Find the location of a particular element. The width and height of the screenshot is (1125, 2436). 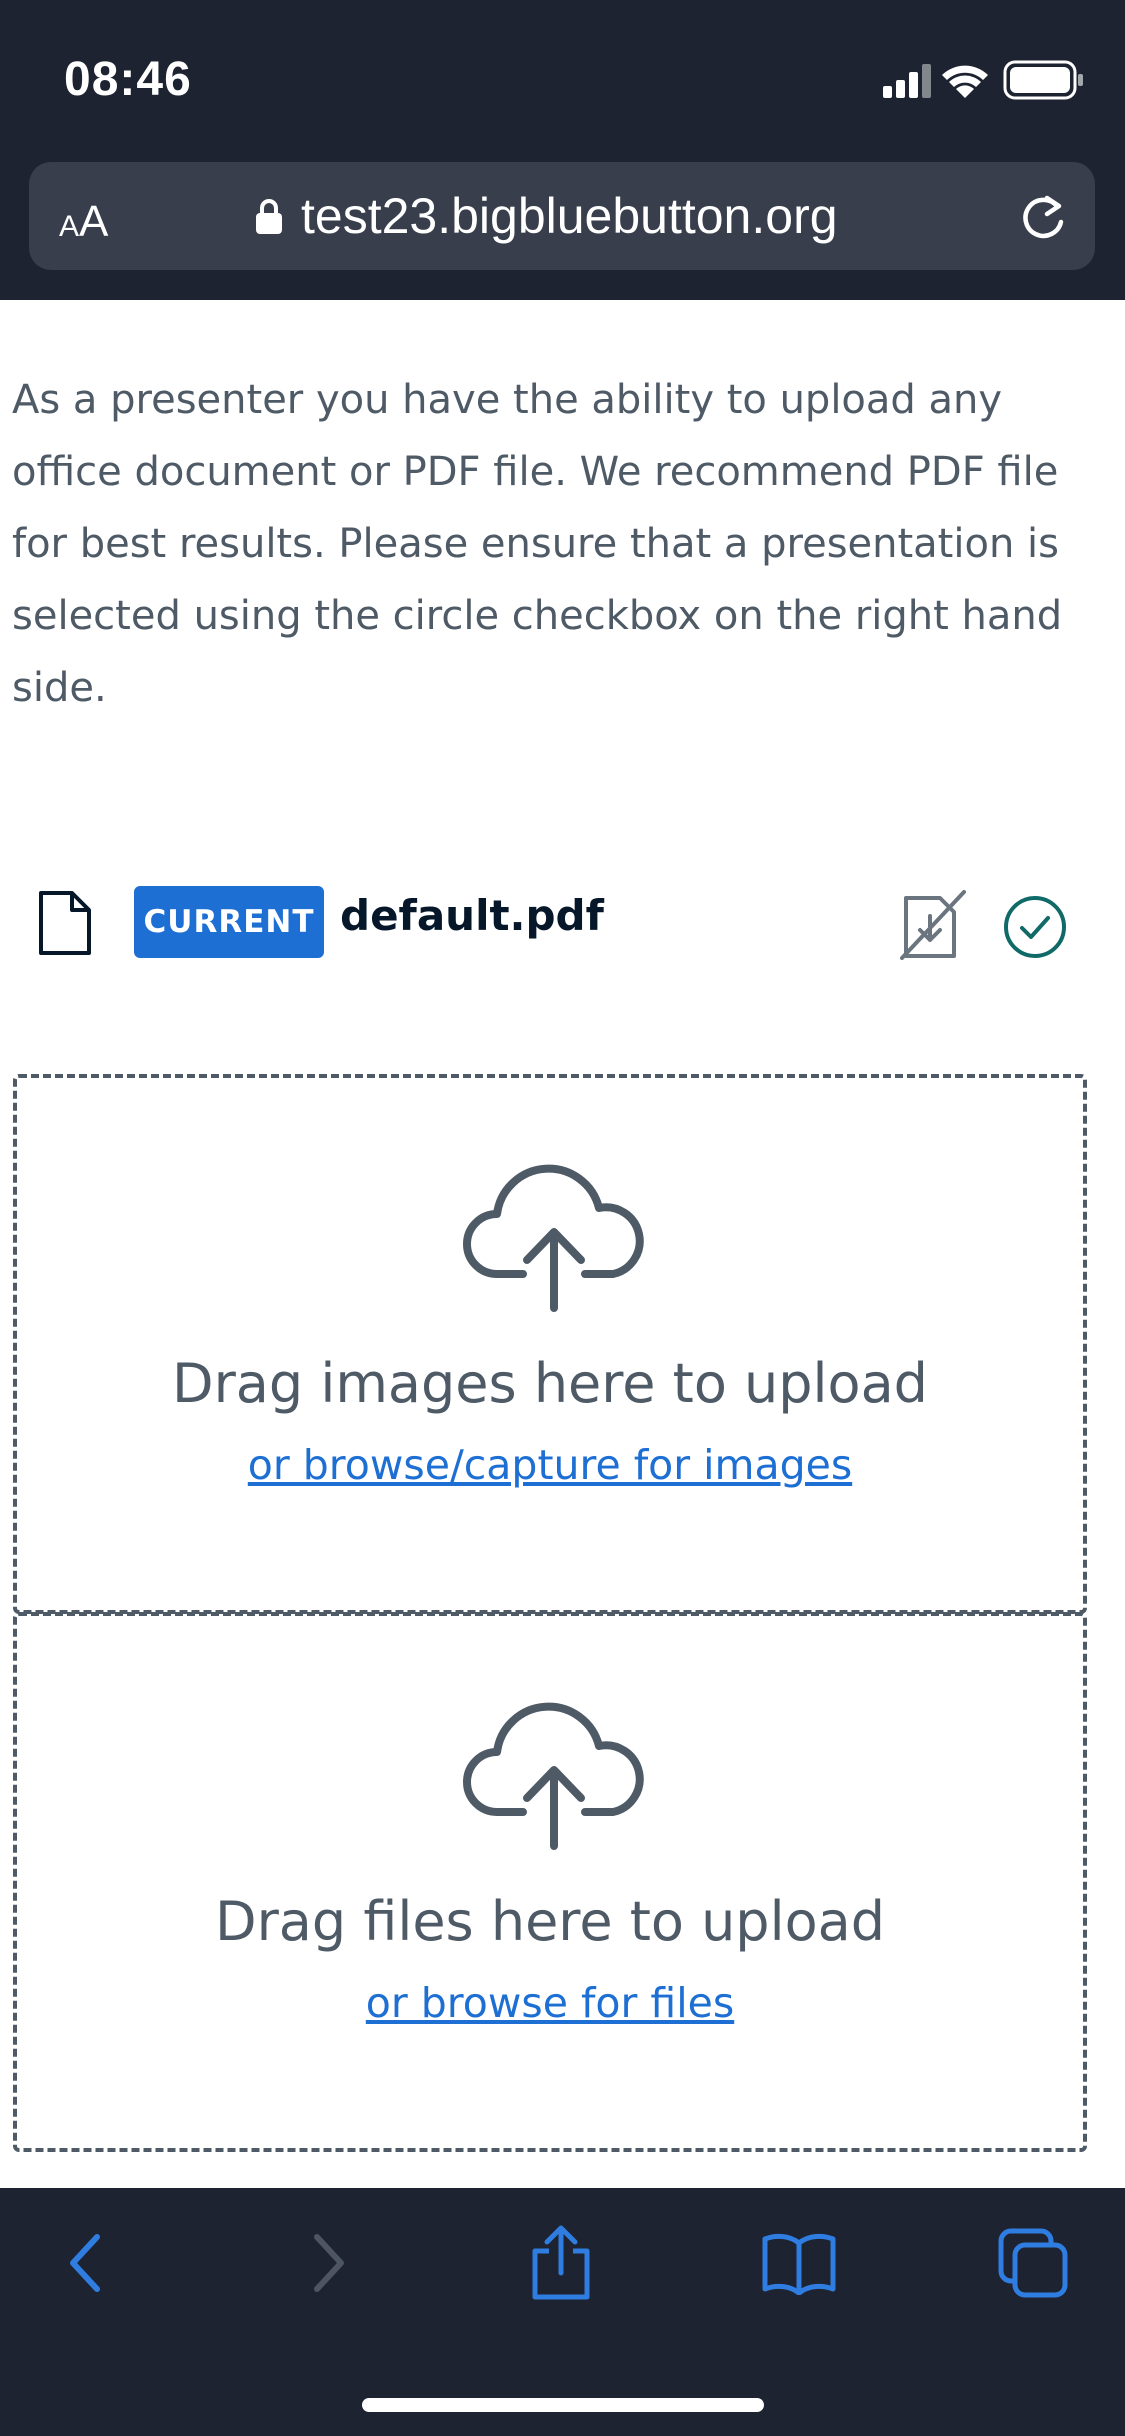

battery-icon is located at coordinates (1043, 80).